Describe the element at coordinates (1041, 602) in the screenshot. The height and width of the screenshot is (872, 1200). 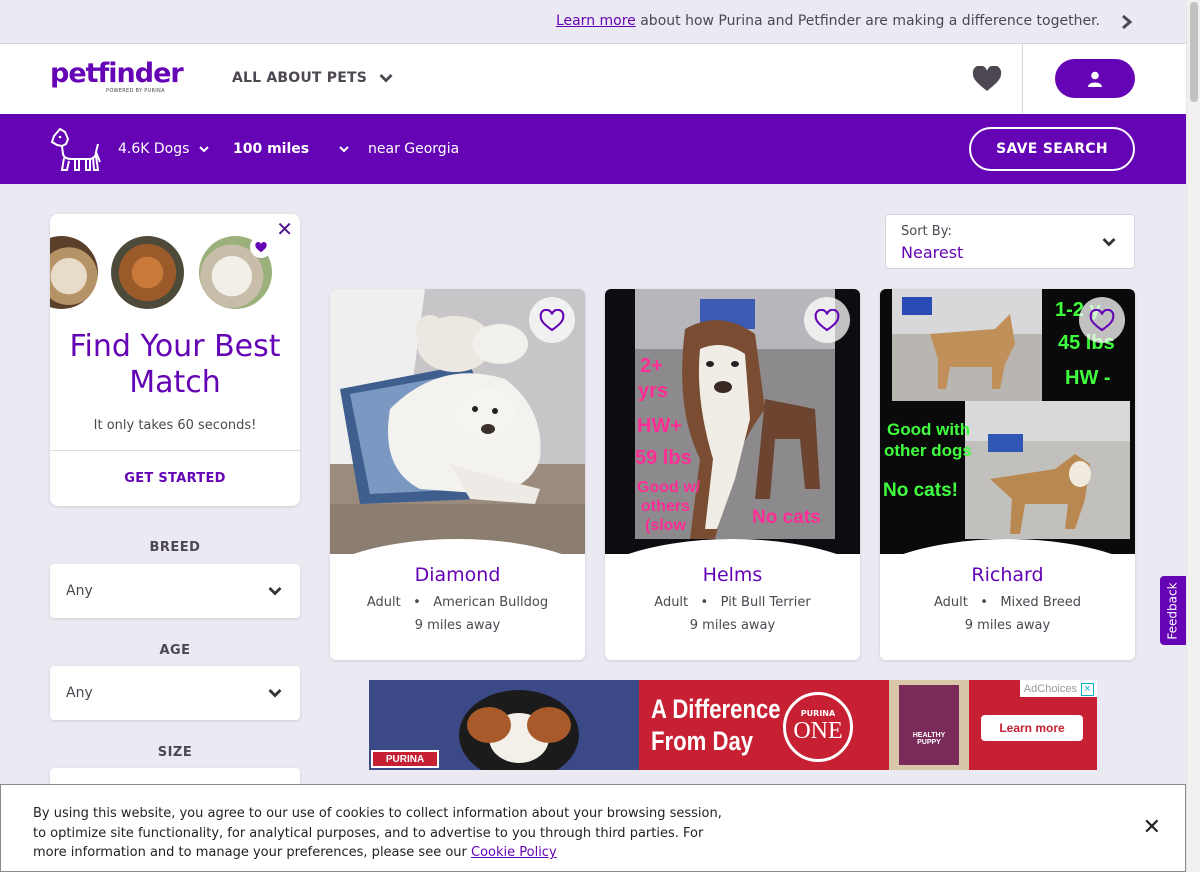
I see `pet-breed: Mixed Breed` at that location.